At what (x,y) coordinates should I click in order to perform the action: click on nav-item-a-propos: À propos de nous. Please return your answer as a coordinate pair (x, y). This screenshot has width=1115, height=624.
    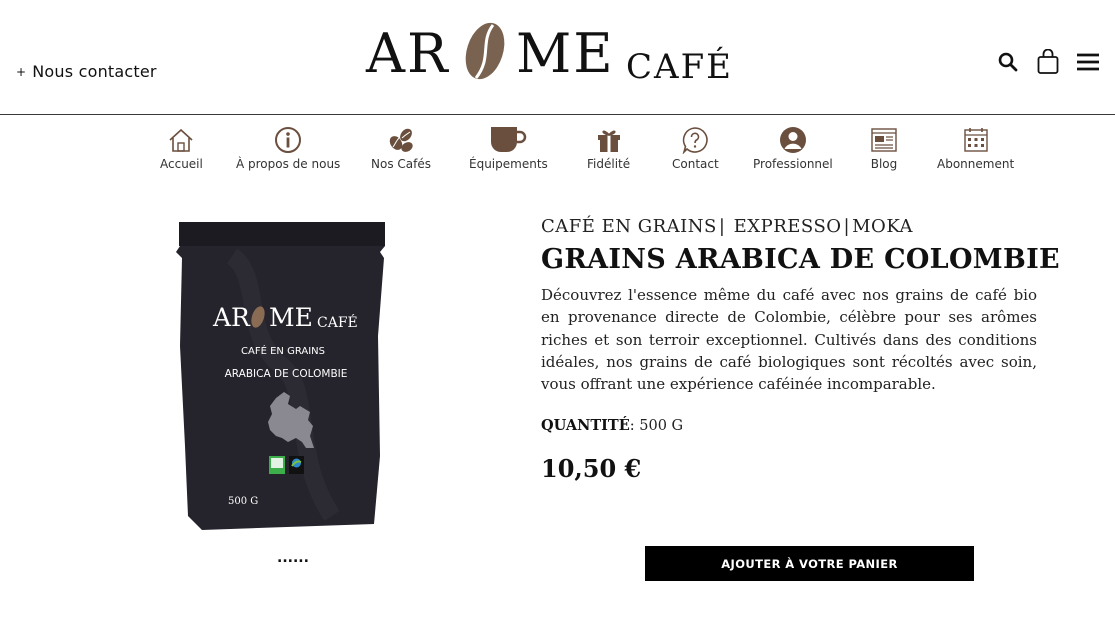
    Looking at the image, I should click on (288, 146).